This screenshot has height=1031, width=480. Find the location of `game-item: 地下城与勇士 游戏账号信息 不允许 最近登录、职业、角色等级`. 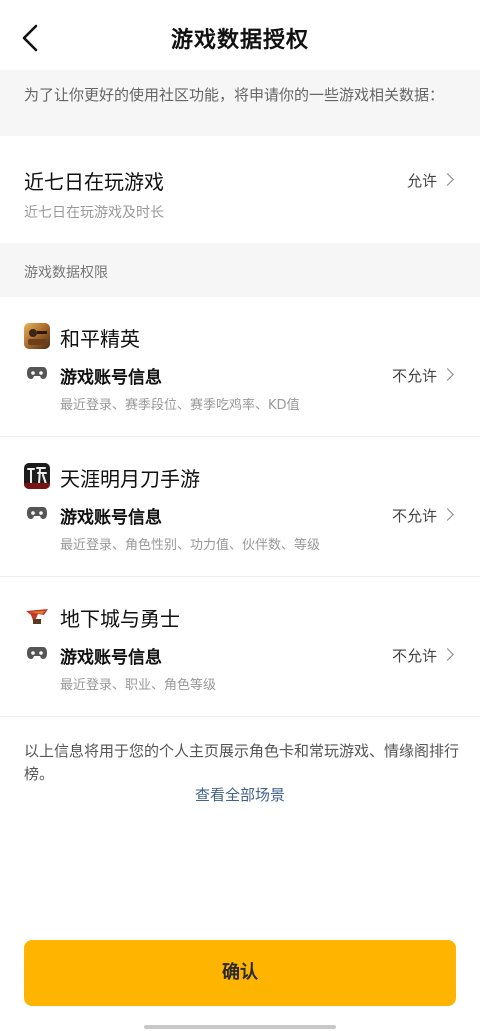

game-item: 地下城与勇士 游戏账号信息 不允许 最近登录、职业、角色等级 is located at coordinates (240, 647).